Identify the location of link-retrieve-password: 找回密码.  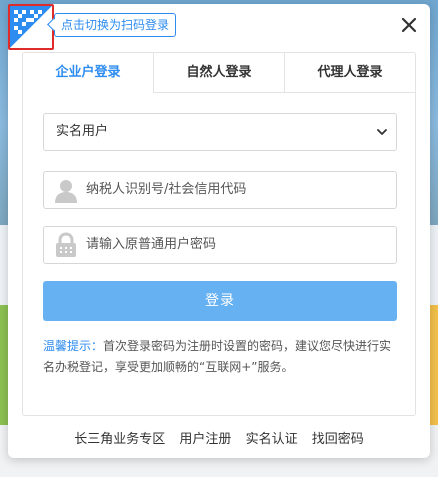
(338, 439).